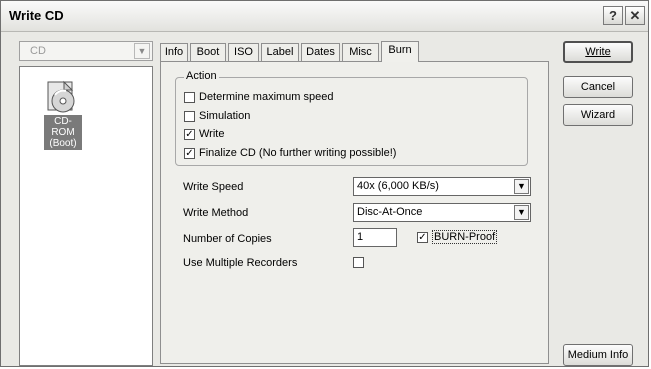 The width and height of the screenshot is (651, 369). I want to click on title-bar: Write CD ? ✕, so click(324, 16).